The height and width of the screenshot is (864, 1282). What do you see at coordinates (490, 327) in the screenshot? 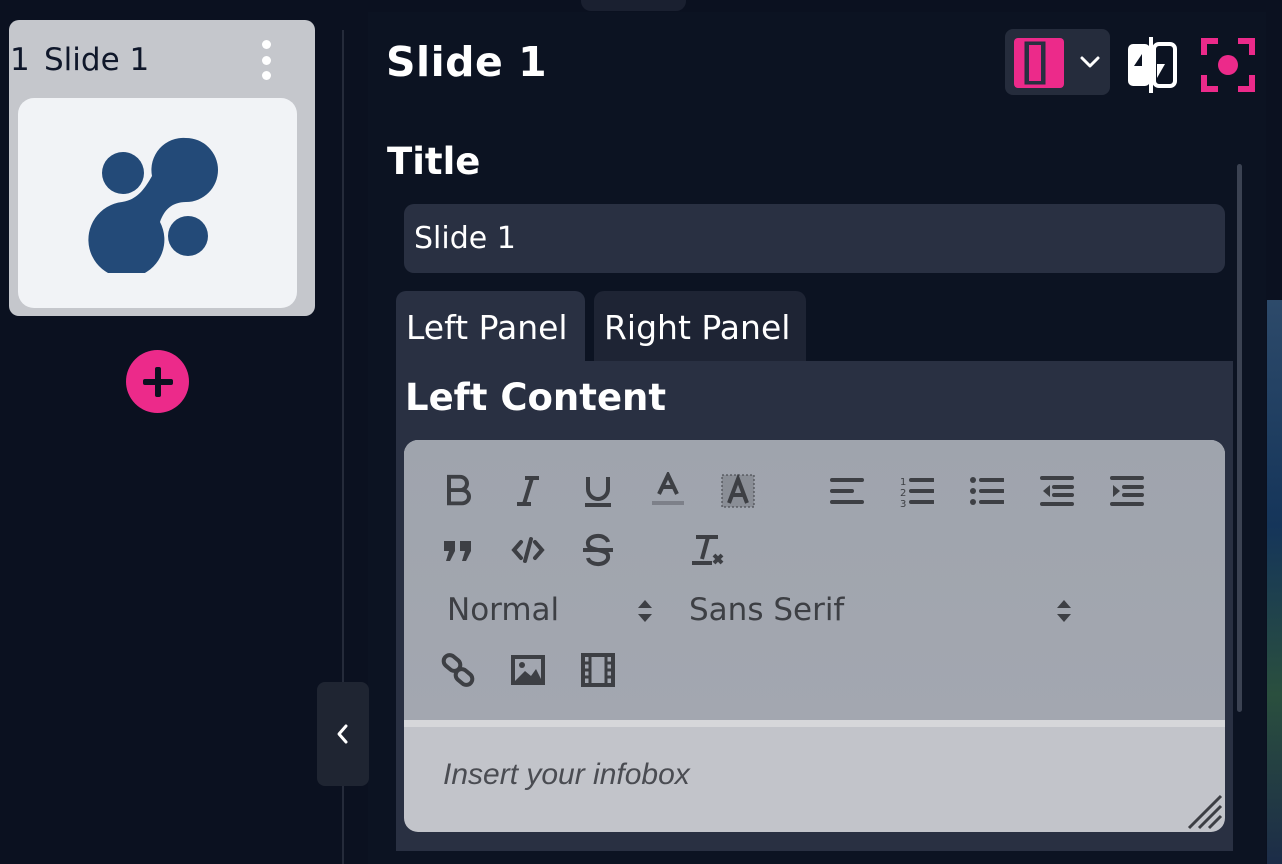
I see `tab-left-panel: Left Panel` at bounding box center [490, 327].